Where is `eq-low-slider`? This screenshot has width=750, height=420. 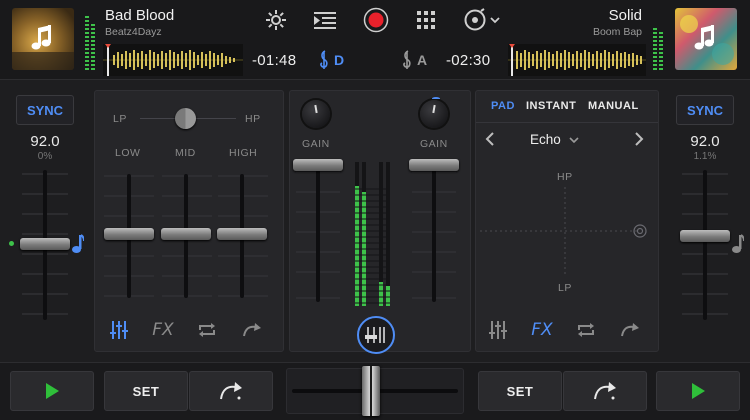
eq-low-slider is located at coordinates (129, 234).